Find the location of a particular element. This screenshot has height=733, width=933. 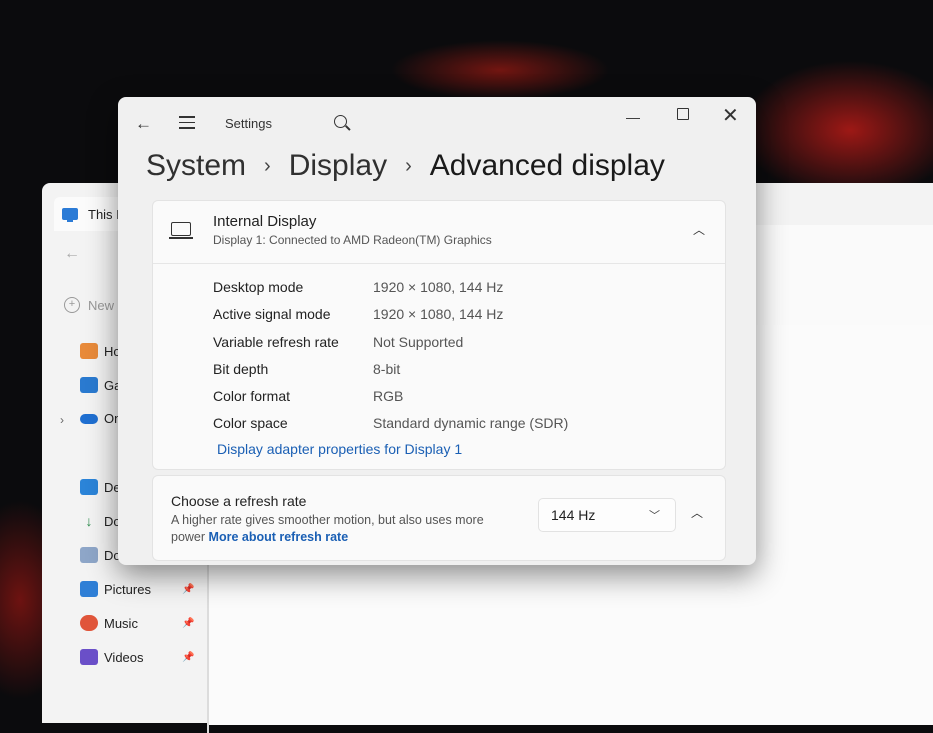

refresh-rate-selected: 144 Hz is located at coordinates (573, 515).